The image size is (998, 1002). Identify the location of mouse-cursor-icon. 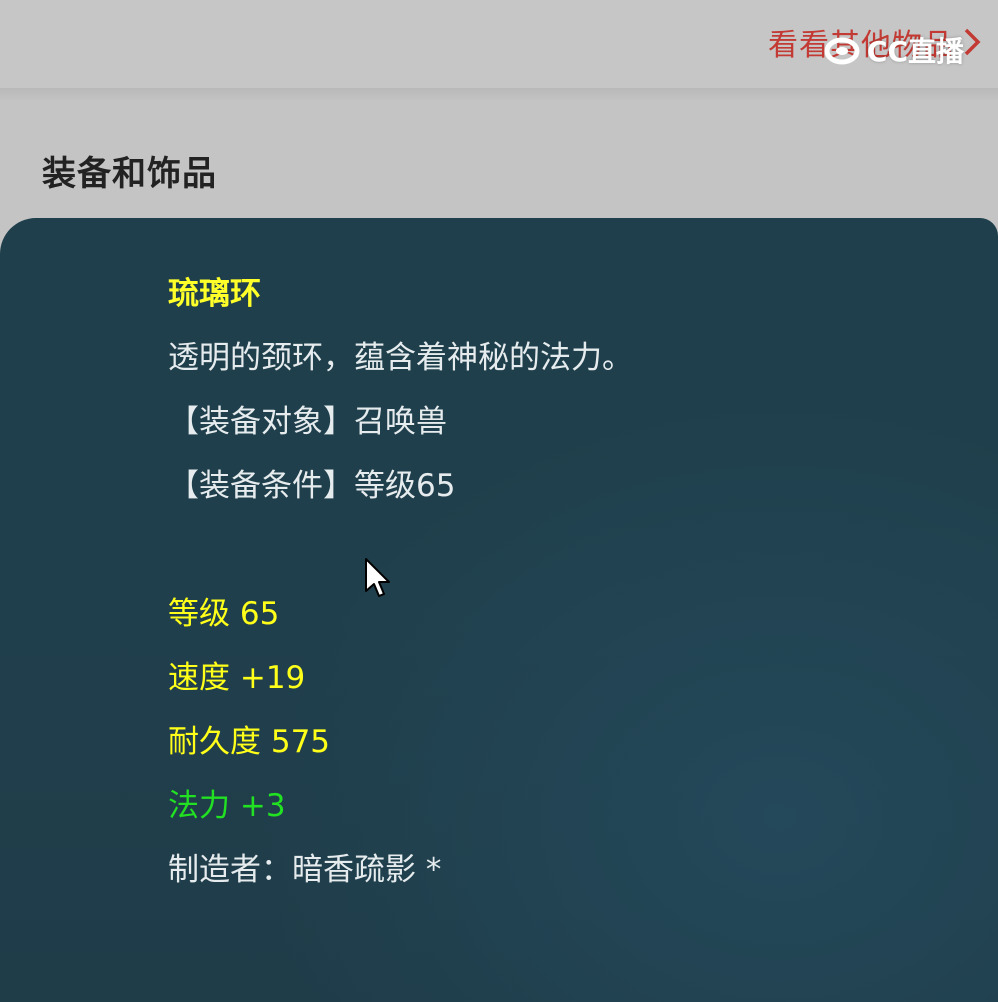
(377, 577).